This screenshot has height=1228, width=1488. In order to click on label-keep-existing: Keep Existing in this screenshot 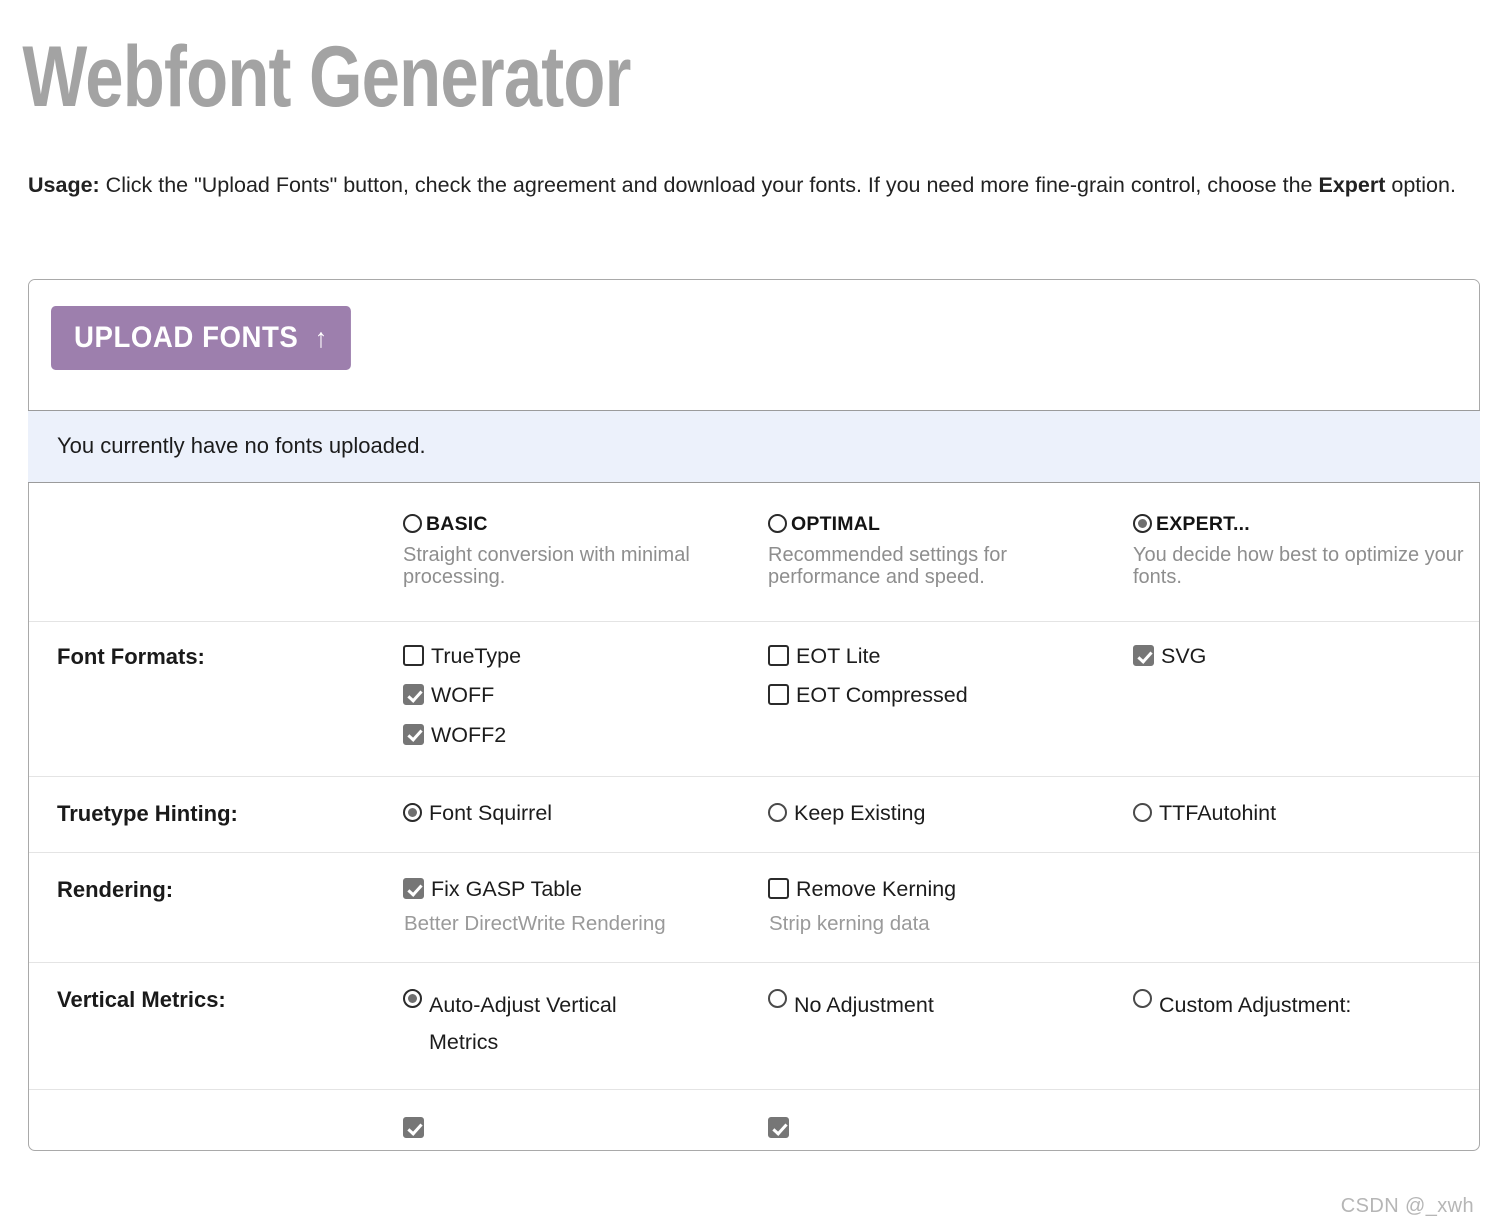, I will do `click(860, 813)`.